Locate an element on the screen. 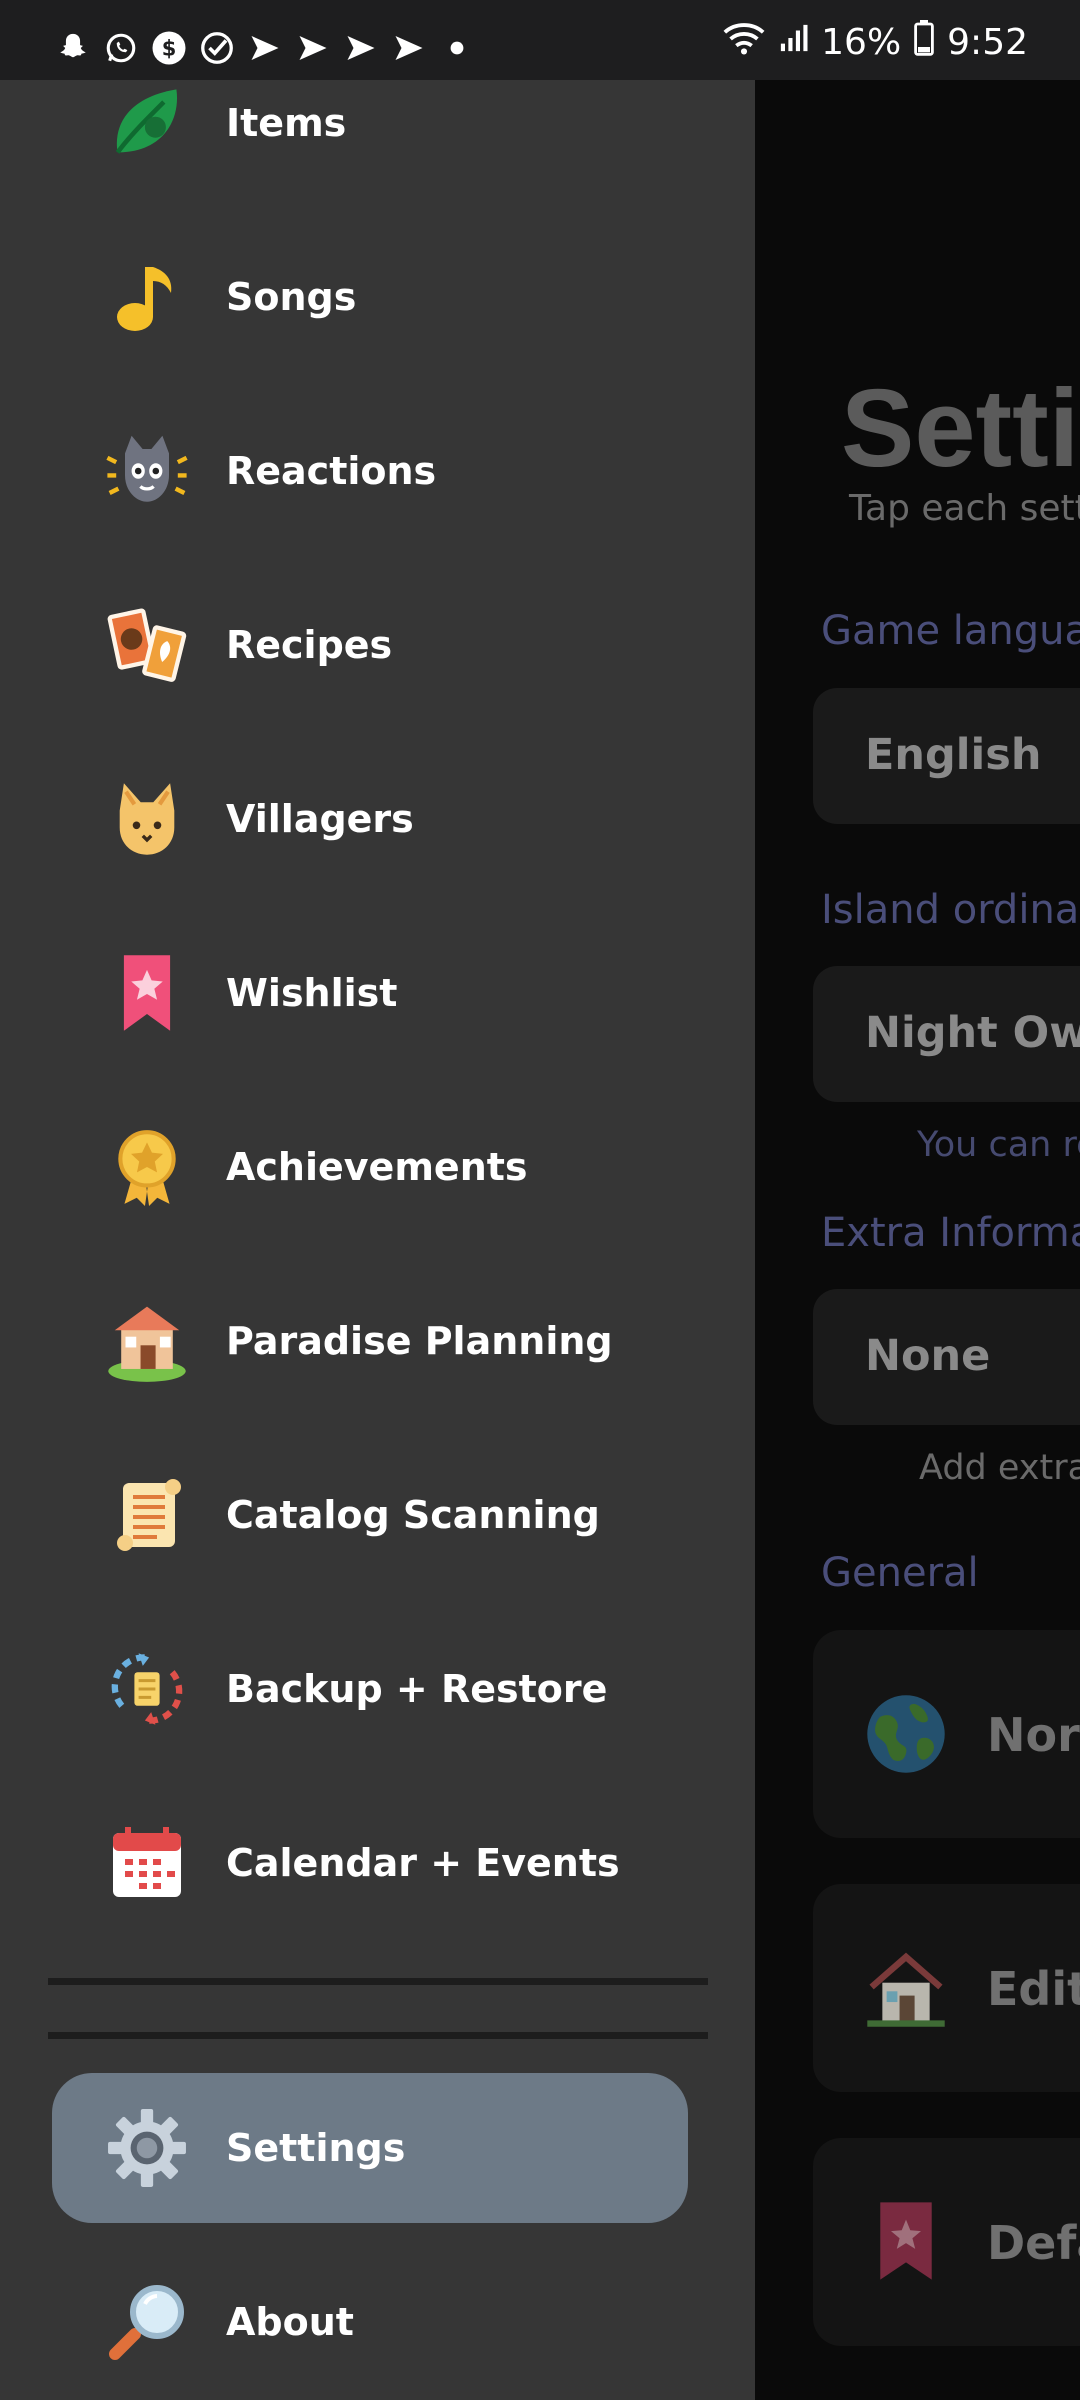  general-row-default: Defa is located at coordinates (946, 2242).